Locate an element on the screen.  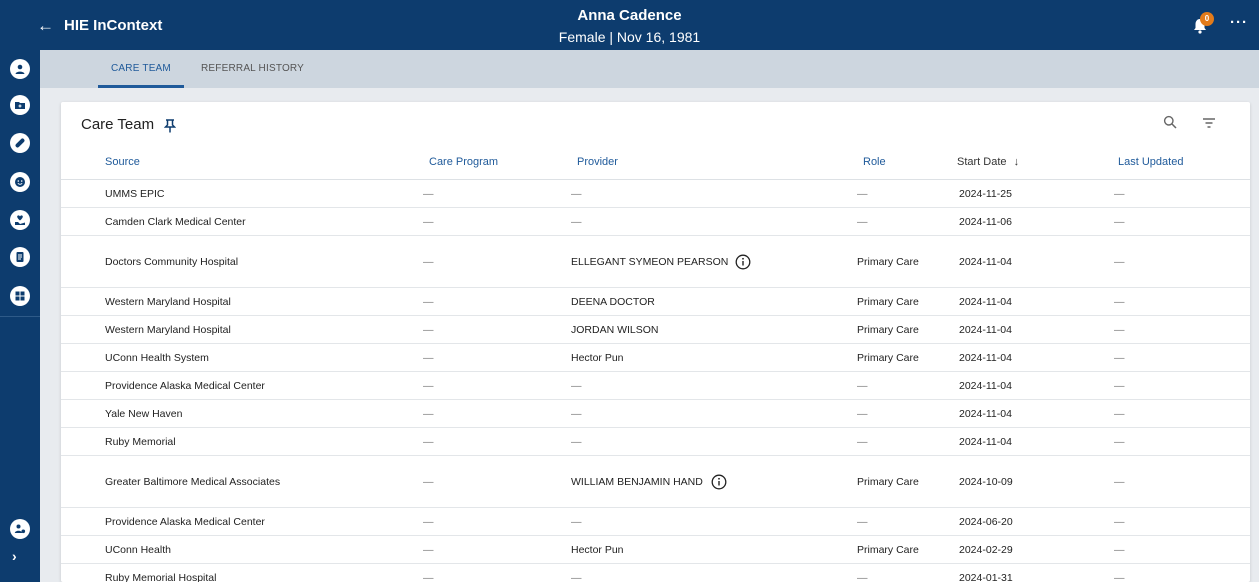
column-header-role: Role is located at coordinates (874, 162).